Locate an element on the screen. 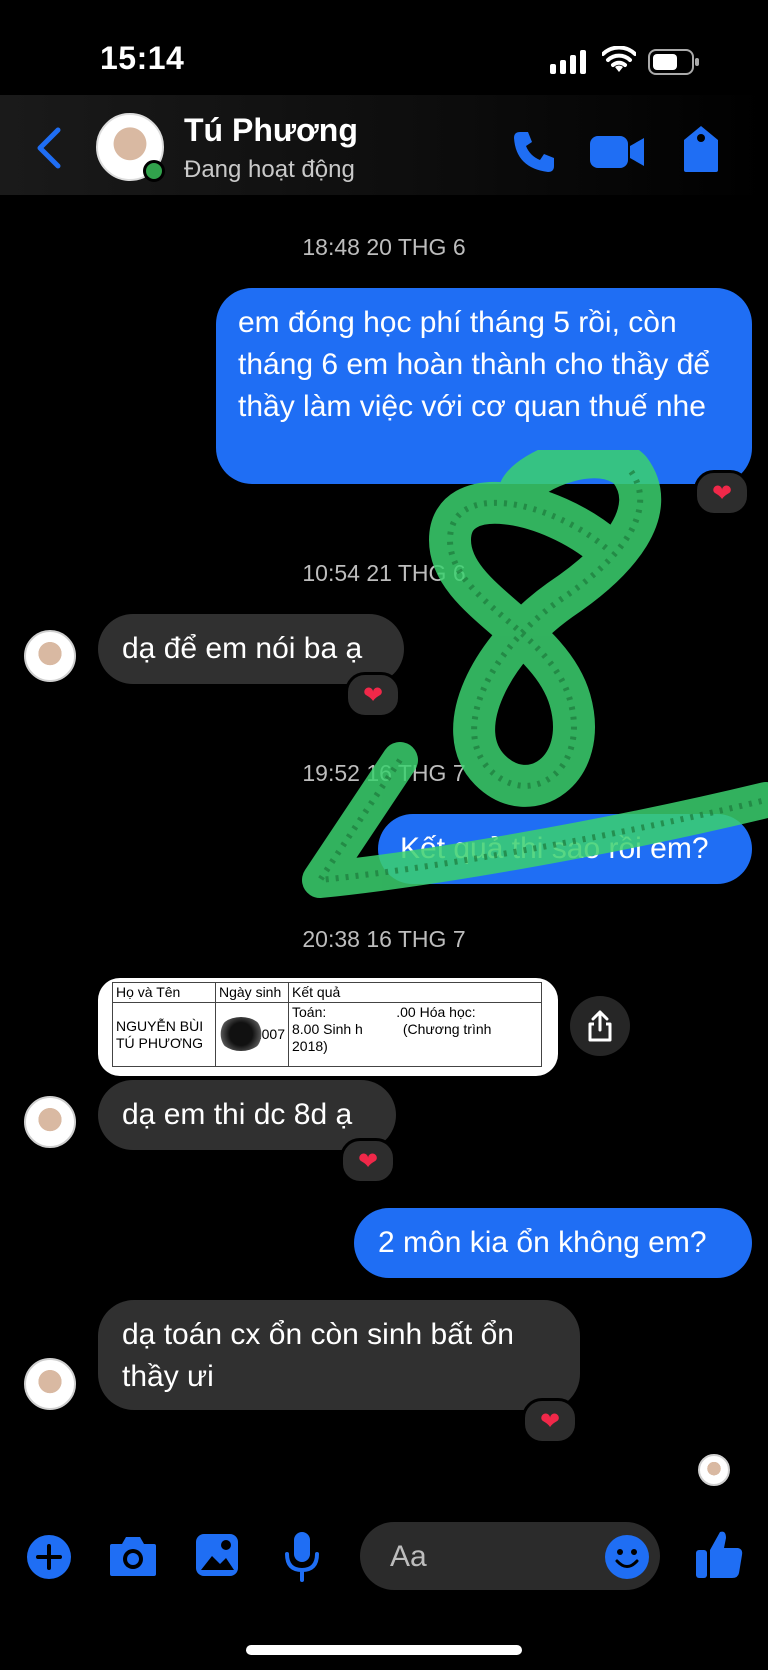 This screenshot has width=768, height=1670. timestamp: 20:38 16 THG 7 is located at coordinates (384, 939).